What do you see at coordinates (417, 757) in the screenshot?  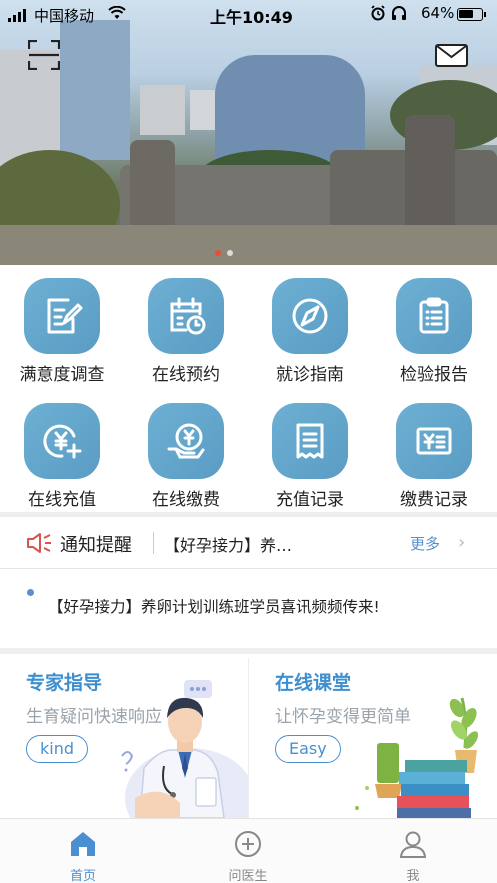 I see `books-illustration` at bounding box center [417, 757].